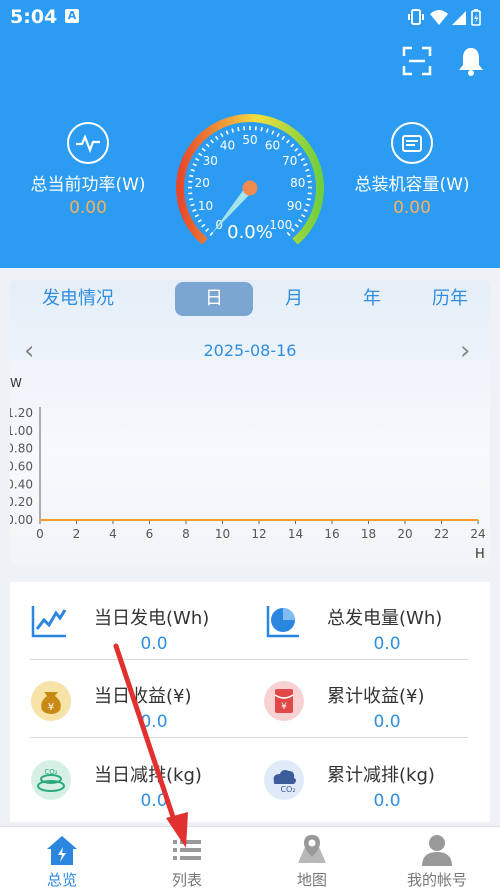 This screenshot has width=500, height=890. I want to click on x-axis-unit: H, so click(480, 554).